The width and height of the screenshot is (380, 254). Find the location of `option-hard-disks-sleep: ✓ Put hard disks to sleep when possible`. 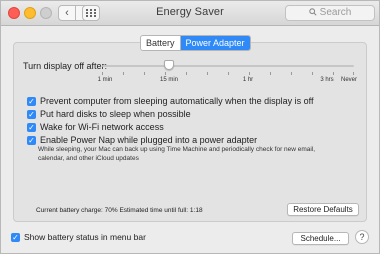

option-hard-disks-sleep: ✓ Put hard disks to sleep when possible is located at coordinates (109, 114).